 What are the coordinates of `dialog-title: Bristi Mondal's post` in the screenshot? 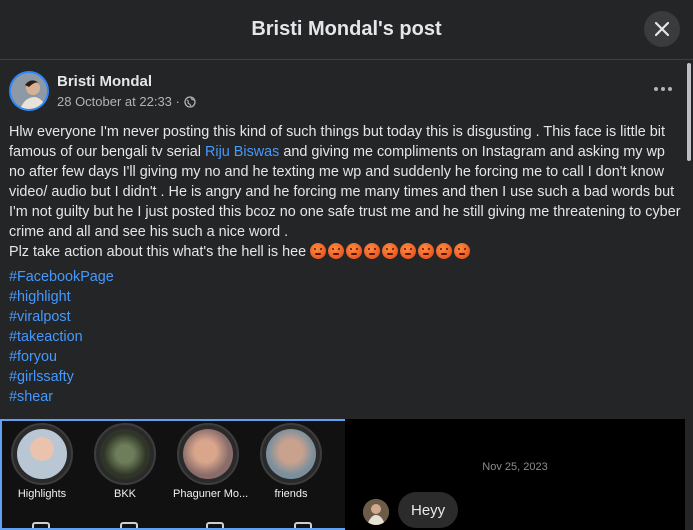 It's located at (346, 29).